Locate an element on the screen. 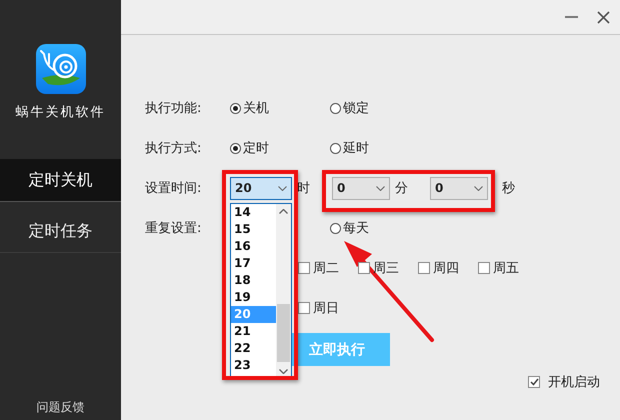 The image size is (620, 420). minimize-icon is located at coordinates (571, 17).